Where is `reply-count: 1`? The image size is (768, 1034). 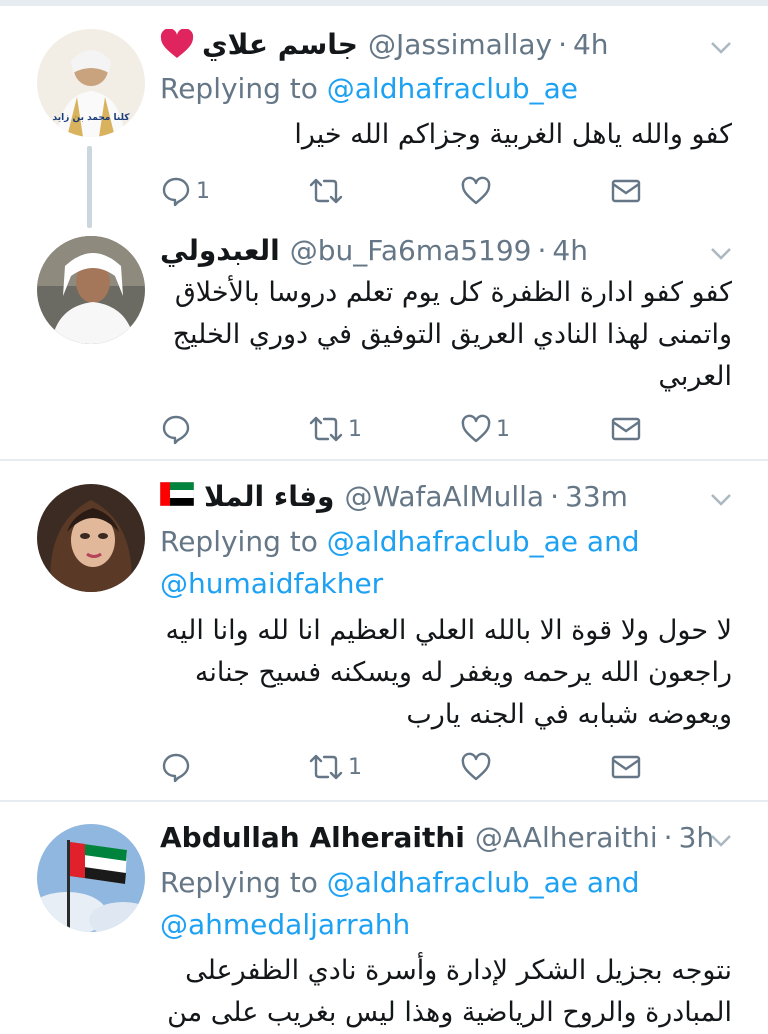
reply-count: 1 is located at coordinates (203, 191).